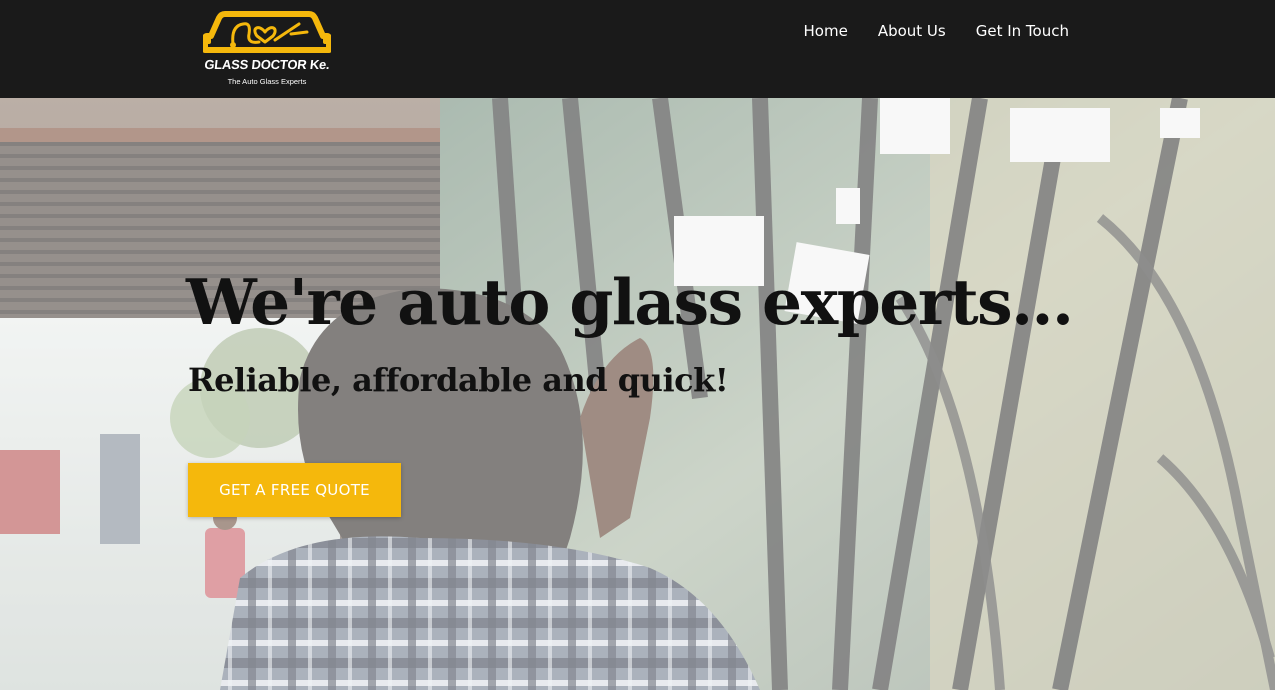 The height and width of the screenshot is (690, 1275). I want to click on logo-tagline: The Auto Glass Experts, so click(267, 81).